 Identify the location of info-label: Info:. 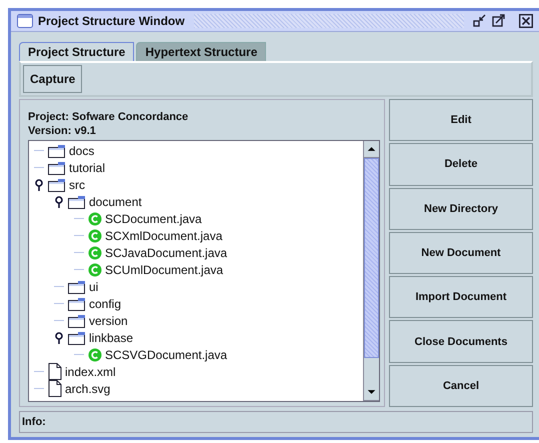
(34, 422).